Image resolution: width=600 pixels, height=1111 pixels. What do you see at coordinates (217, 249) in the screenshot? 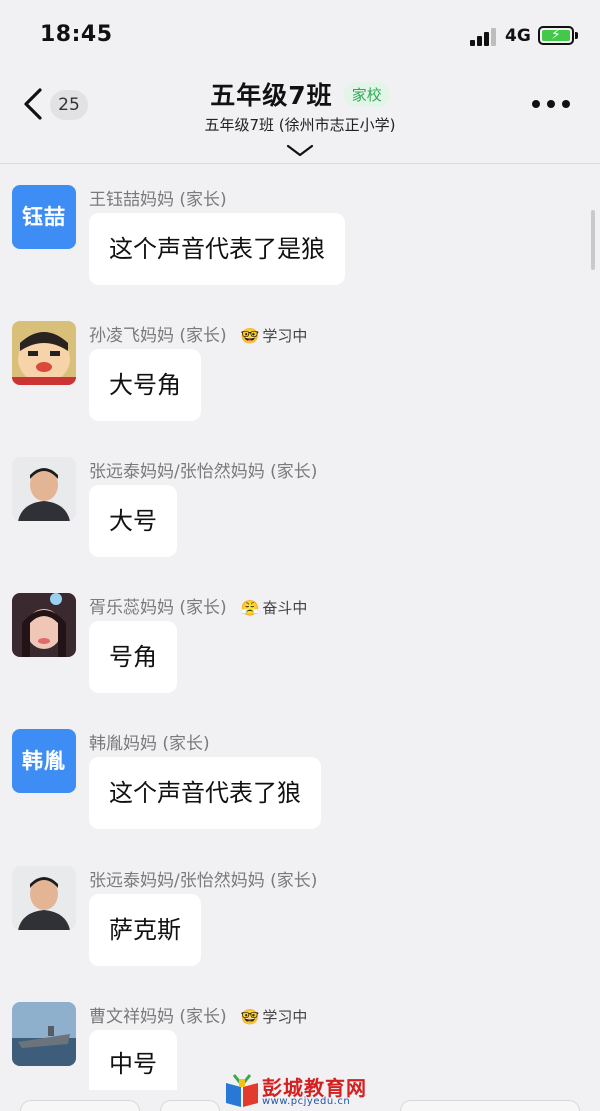
I see `message-bubble: 这个声音代表了是狼` at bounding box center [217, 249].